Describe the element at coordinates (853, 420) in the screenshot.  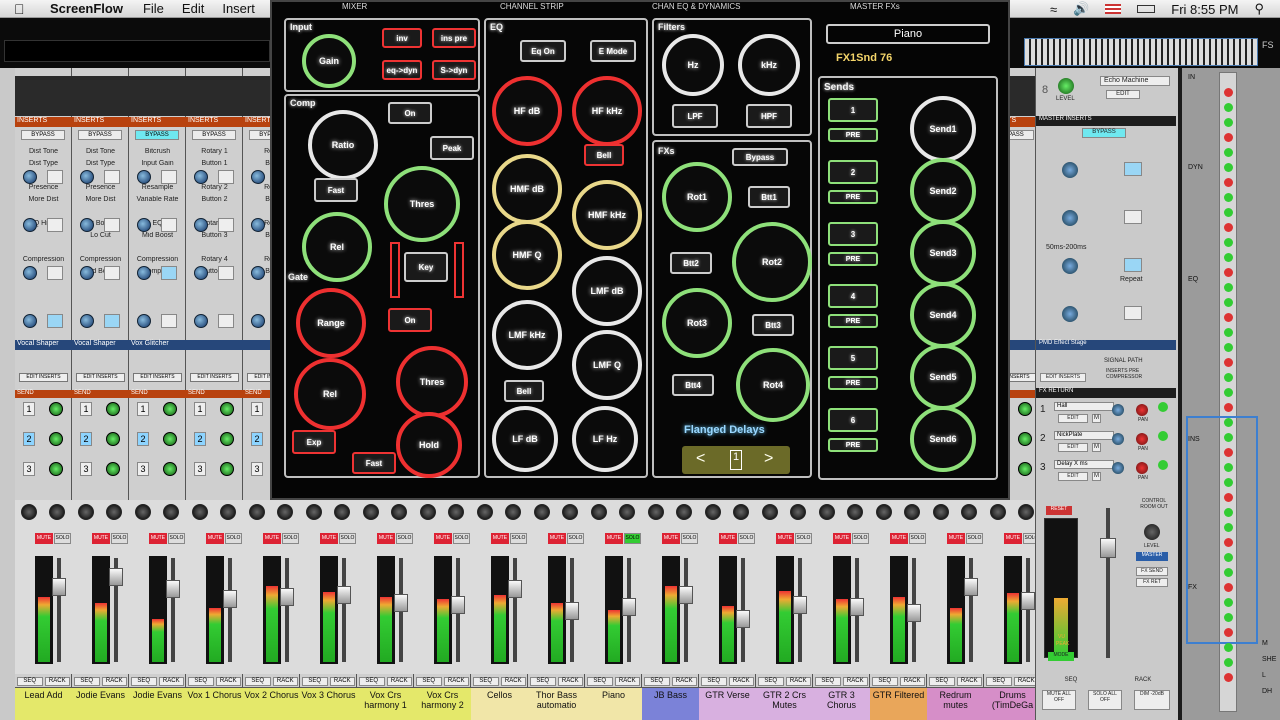
I see `send-number-button: 6` at that location.